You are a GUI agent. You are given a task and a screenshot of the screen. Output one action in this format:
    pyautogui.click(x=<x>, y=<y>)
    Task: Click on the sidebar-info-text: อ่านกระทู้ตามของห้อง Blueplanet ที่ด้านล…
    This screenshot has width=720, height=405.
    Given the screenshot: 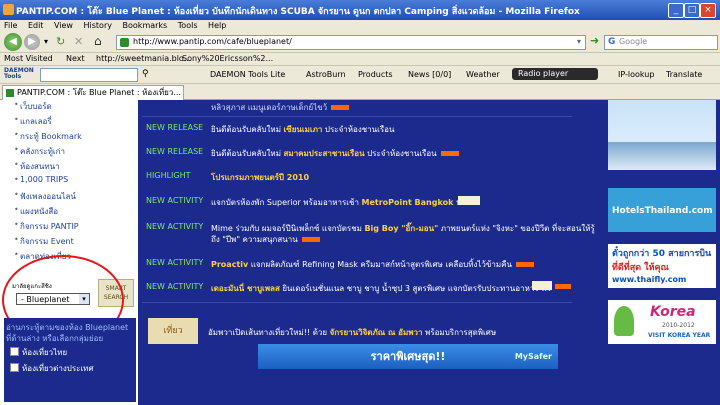 What is the action you would take?
    pyautogui.click(x=67, y=333)
    